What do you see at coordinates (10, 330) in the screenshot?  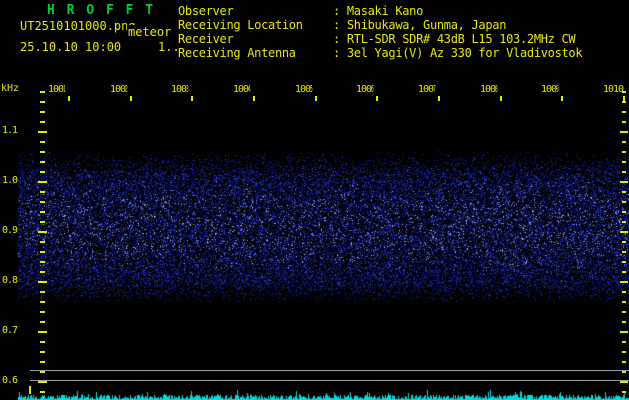 I see `freq-label-0.7: 0.7` at bounding box center [10, 330].